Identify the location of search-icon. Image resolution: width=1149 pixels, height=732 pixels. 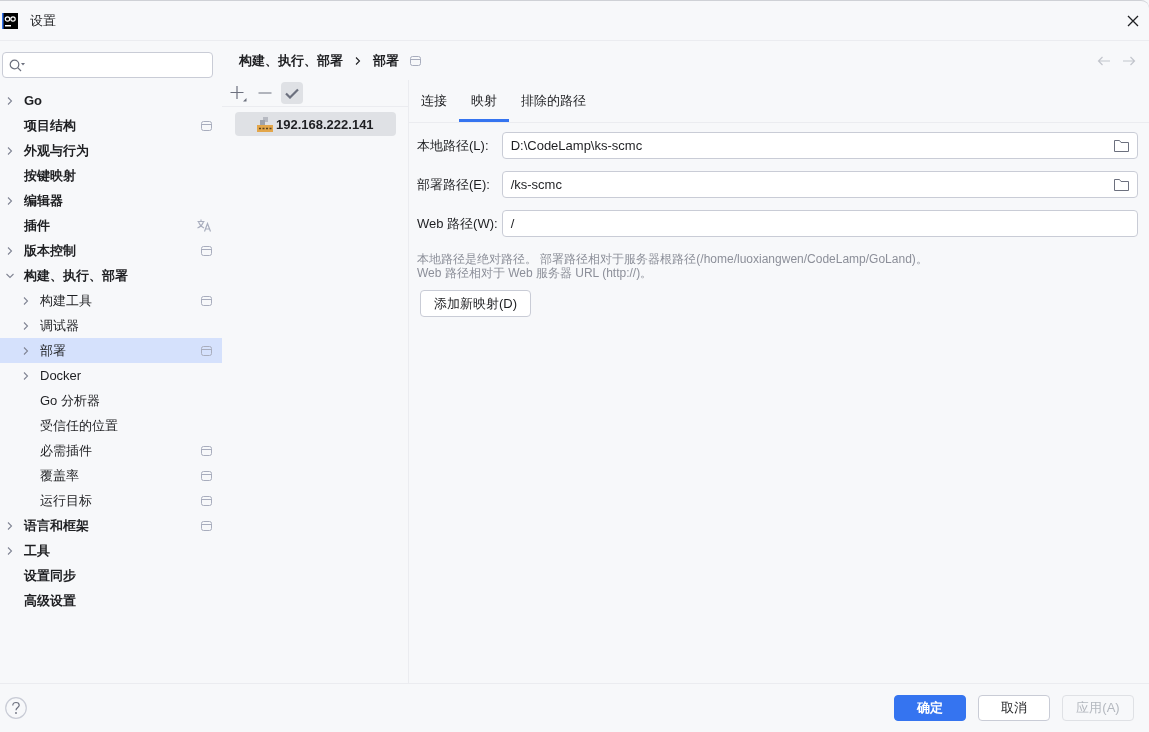
(17, 65).